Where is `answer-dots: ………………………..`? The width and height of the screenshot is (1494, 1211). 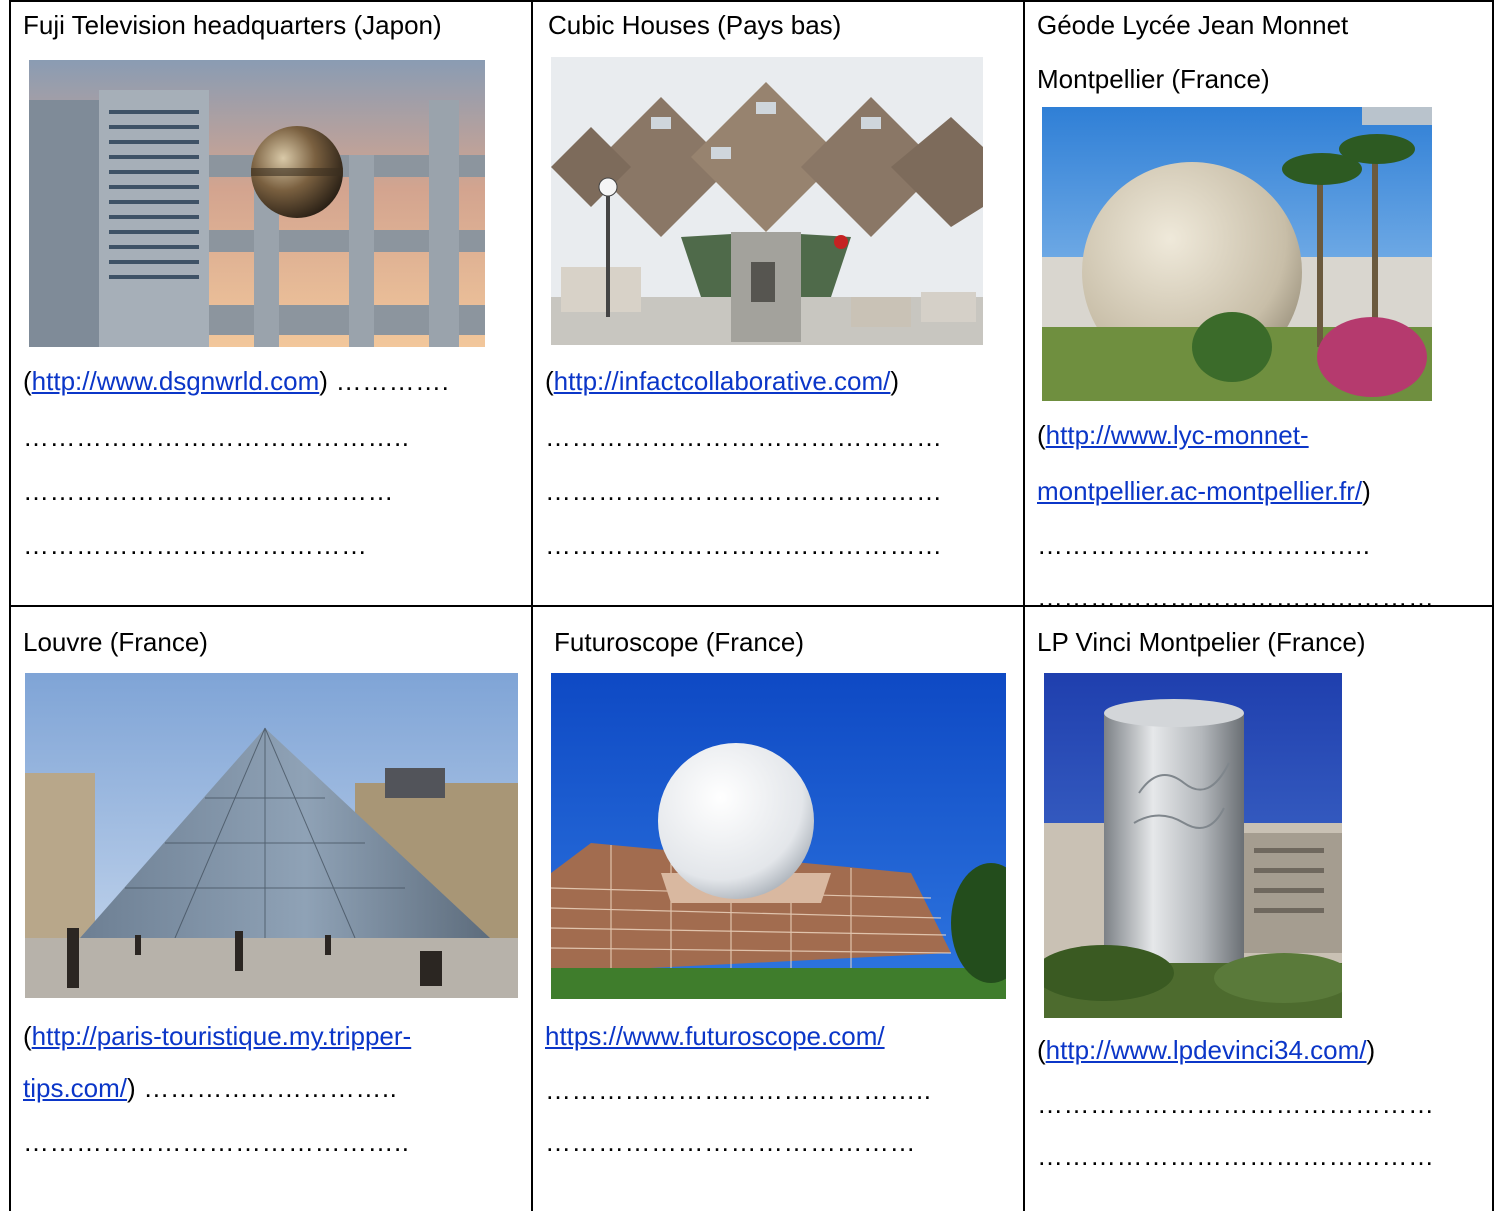 answer-dots: ……………………….. is located at coordinates (266, 1088).